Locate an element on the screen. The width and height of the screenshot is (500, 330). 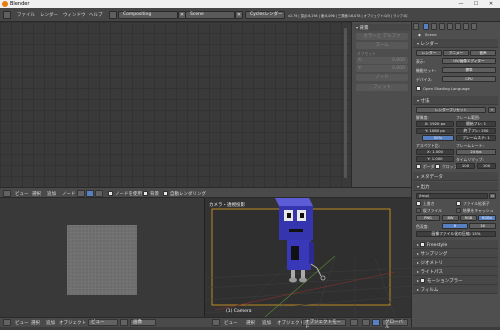
menu-add: 追加 is located at coordinates (51, 194).